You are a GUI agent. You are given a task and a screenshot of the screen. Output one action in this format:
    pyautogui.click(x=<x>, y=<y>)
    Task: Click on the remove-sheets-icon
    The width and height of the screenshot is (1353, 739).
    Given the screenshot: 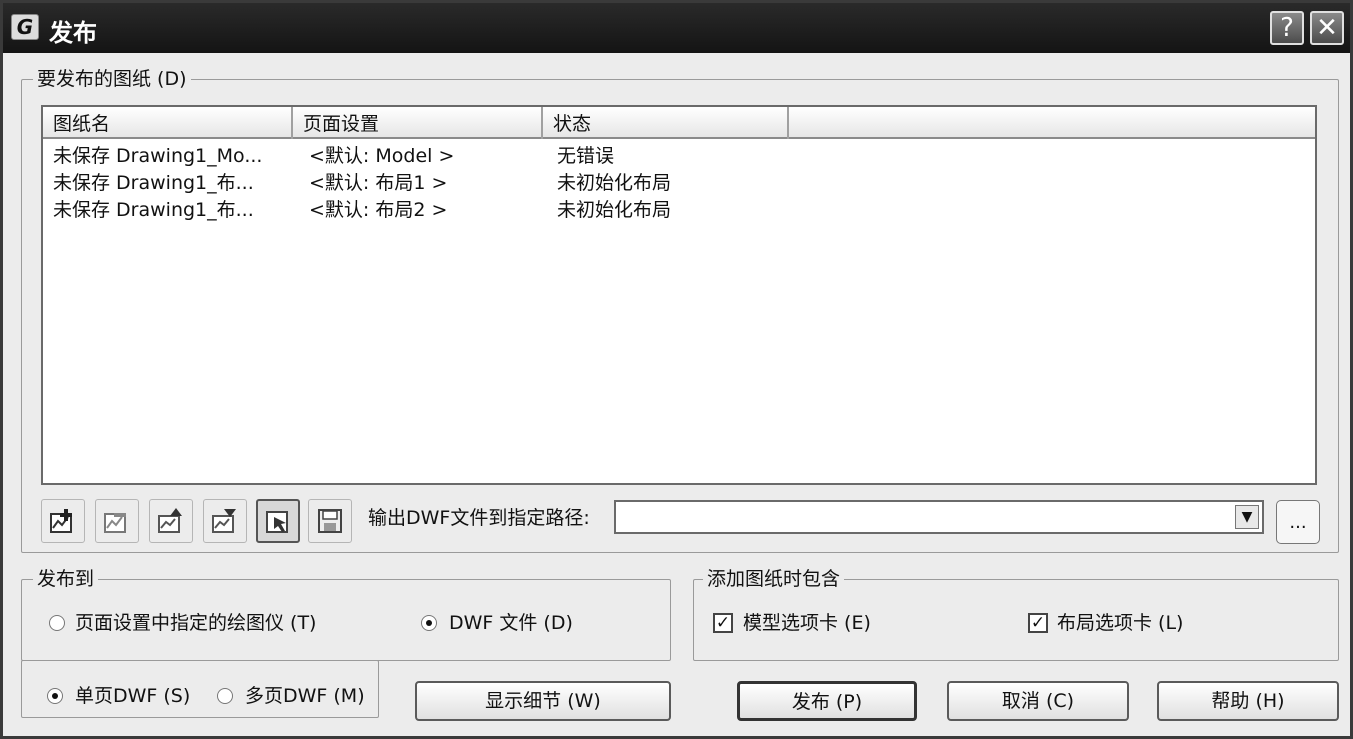 What is the action you would take?
    pyautogui.click(x=115, y=523)
    